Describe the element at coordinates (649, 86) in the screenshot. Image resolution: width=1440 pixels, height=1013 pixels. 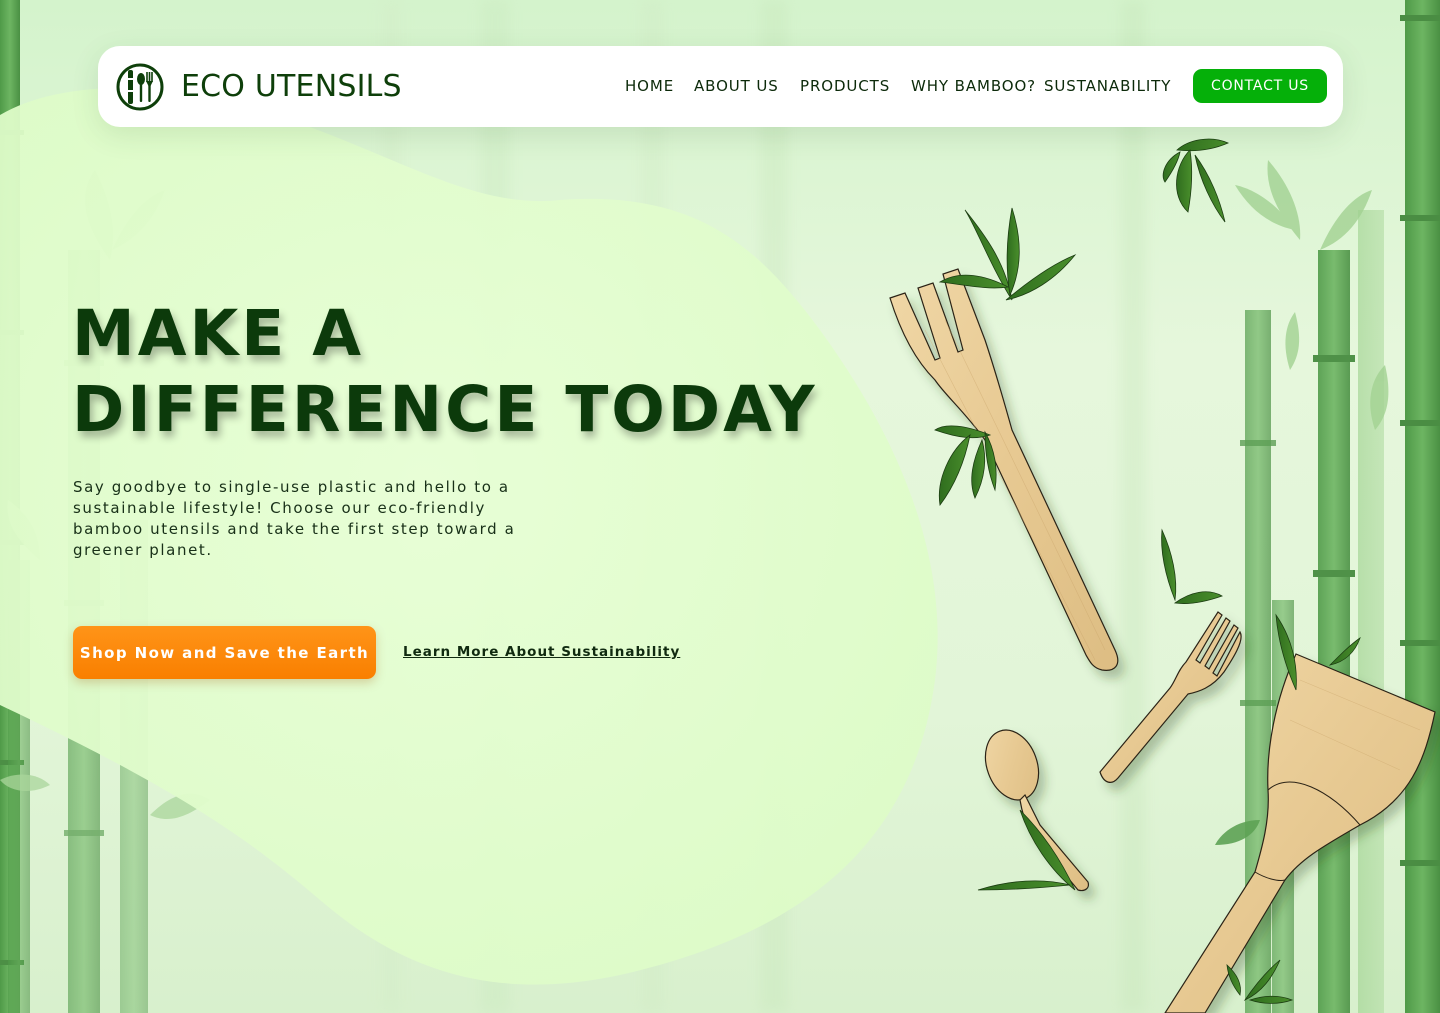
I see `nav-home: HOME` at that location.